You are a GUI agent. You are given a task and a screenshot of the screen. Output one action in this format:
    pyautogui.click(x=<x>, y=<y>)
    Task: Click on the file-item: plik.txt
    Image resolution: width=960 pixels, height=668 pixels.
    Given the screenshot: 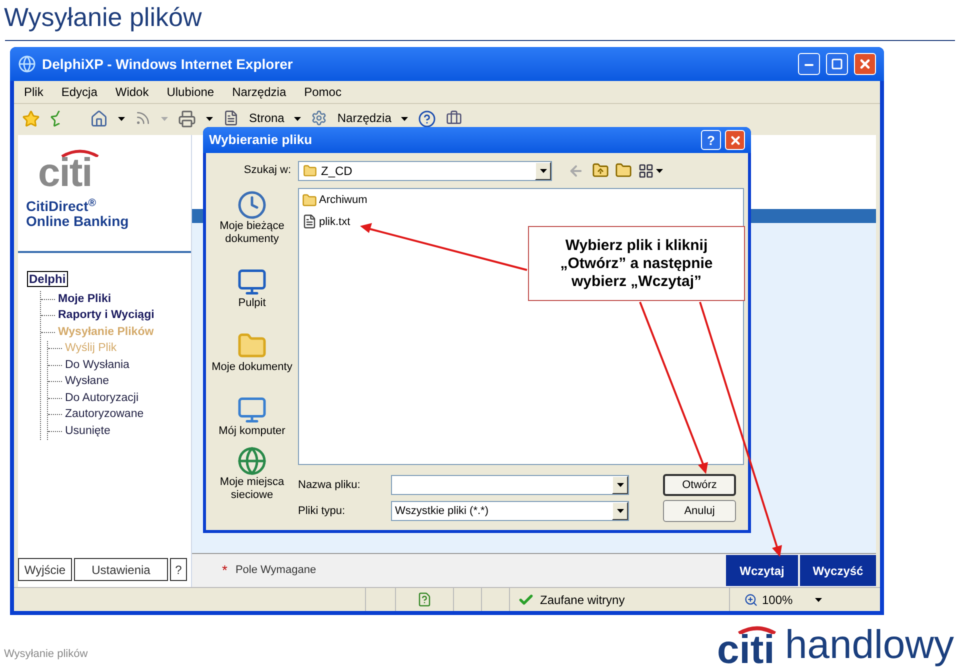 What is the action you would take?
    pyautogui.click(x=334, y=222)
    